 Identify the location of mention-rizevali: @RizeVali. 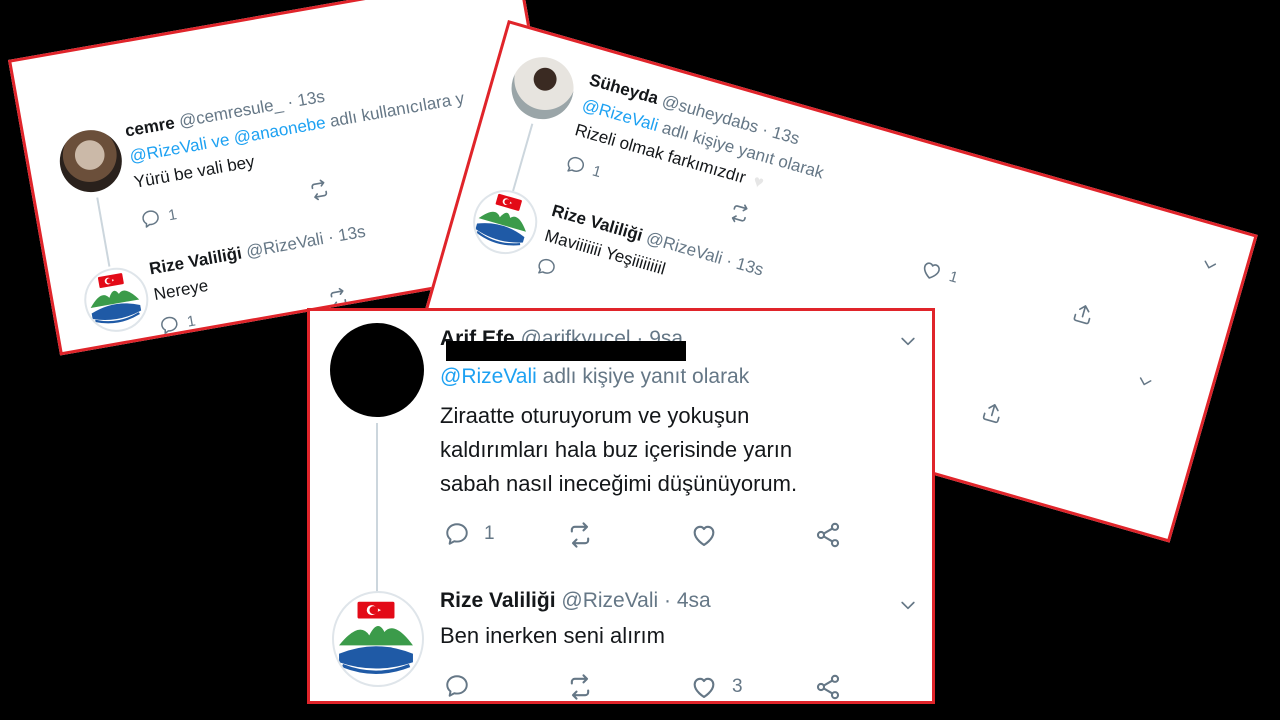
(488, 376).